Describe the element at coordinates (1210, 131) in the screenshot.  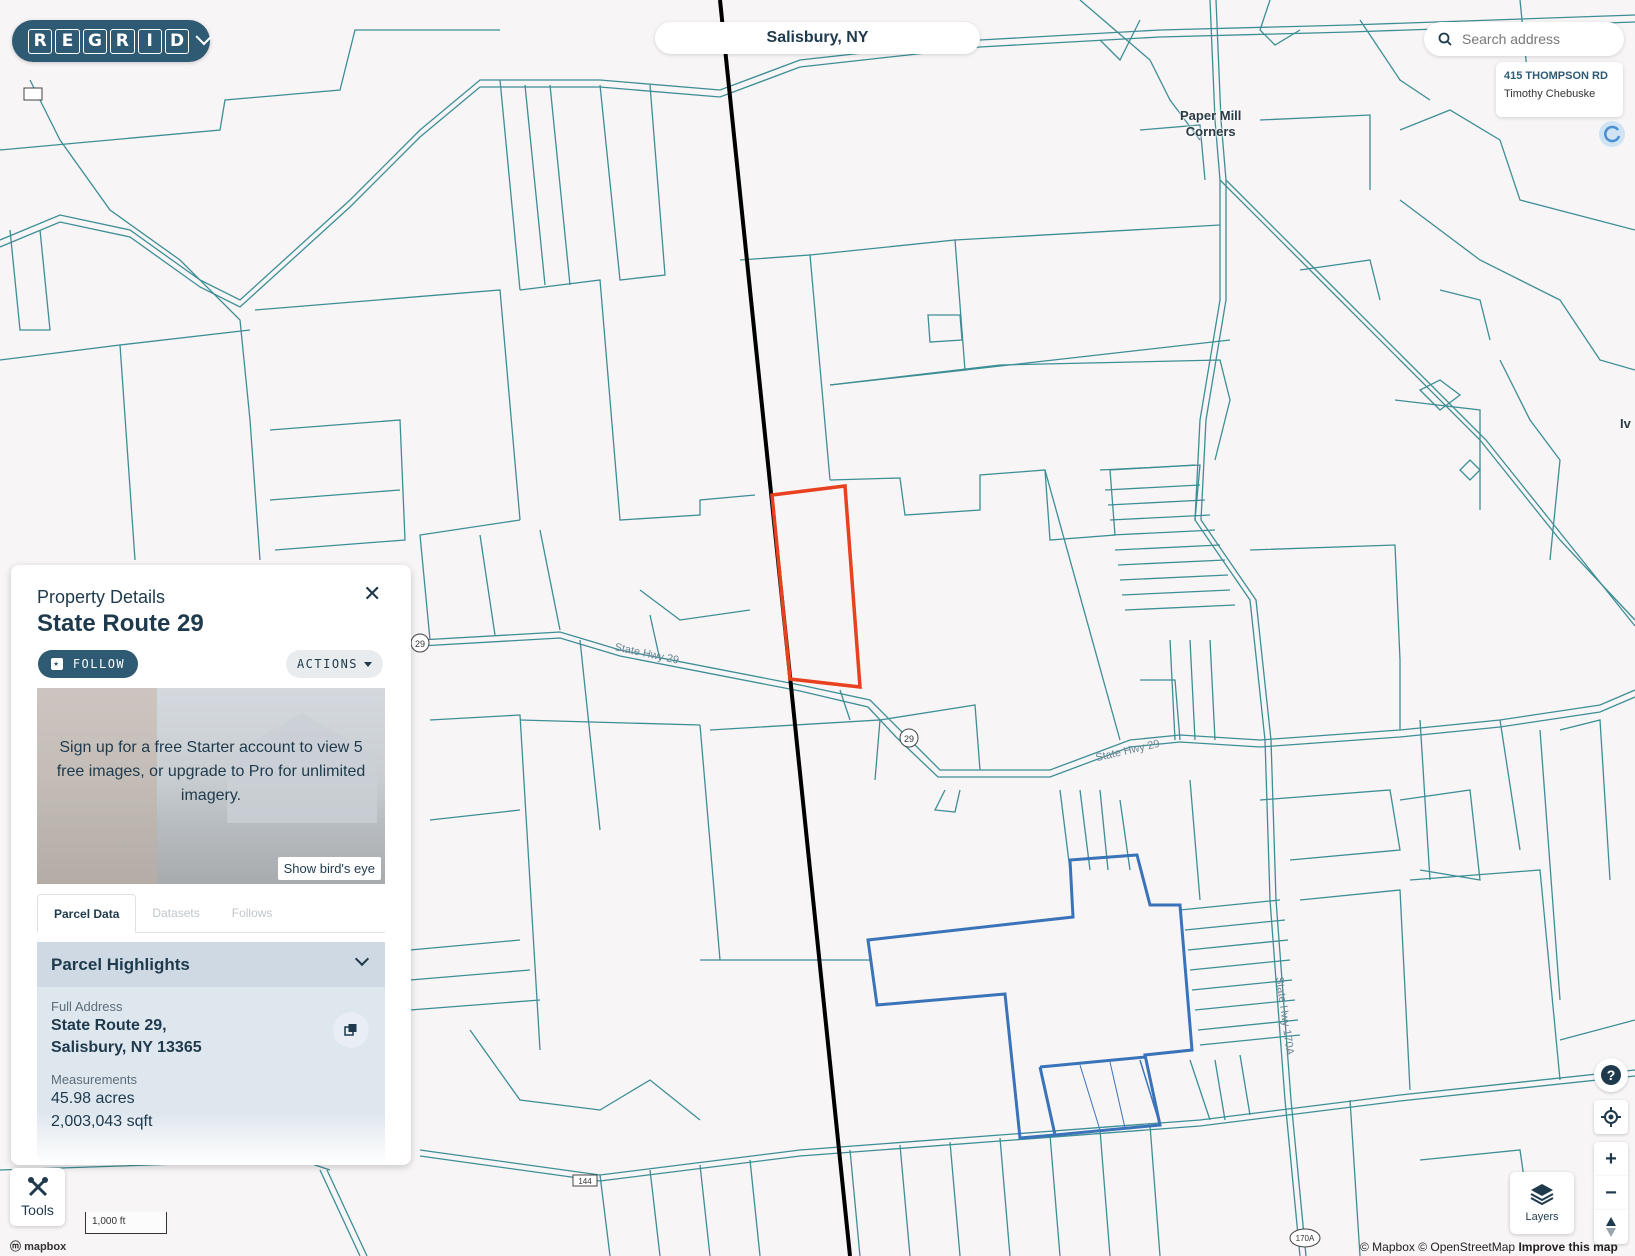
I see `place-label-line2: Corners` at that location.